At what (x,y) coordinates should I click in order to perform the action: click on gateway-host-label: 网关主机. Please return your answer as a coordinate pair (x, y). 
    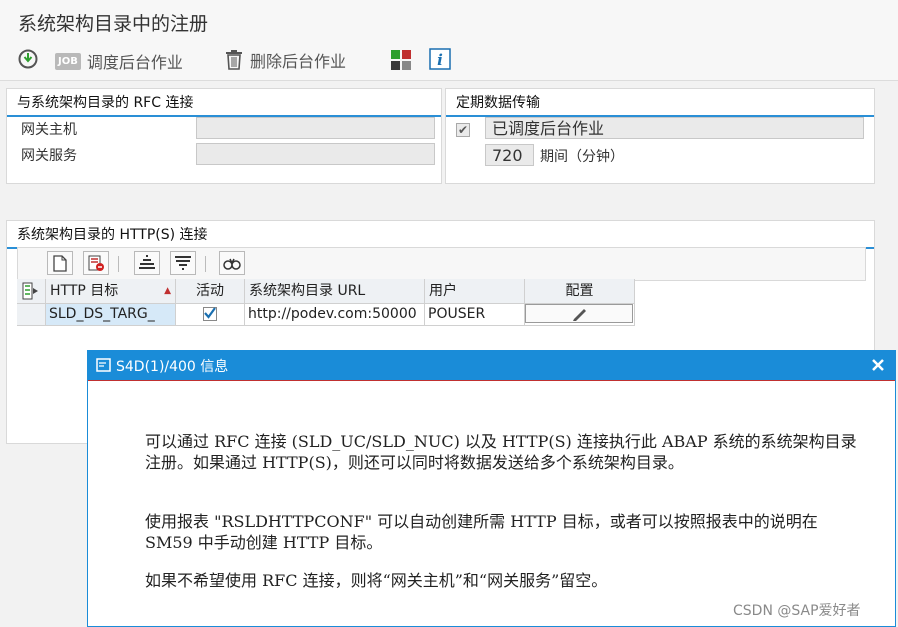
    Looking at the image, I should click on (49, 130).